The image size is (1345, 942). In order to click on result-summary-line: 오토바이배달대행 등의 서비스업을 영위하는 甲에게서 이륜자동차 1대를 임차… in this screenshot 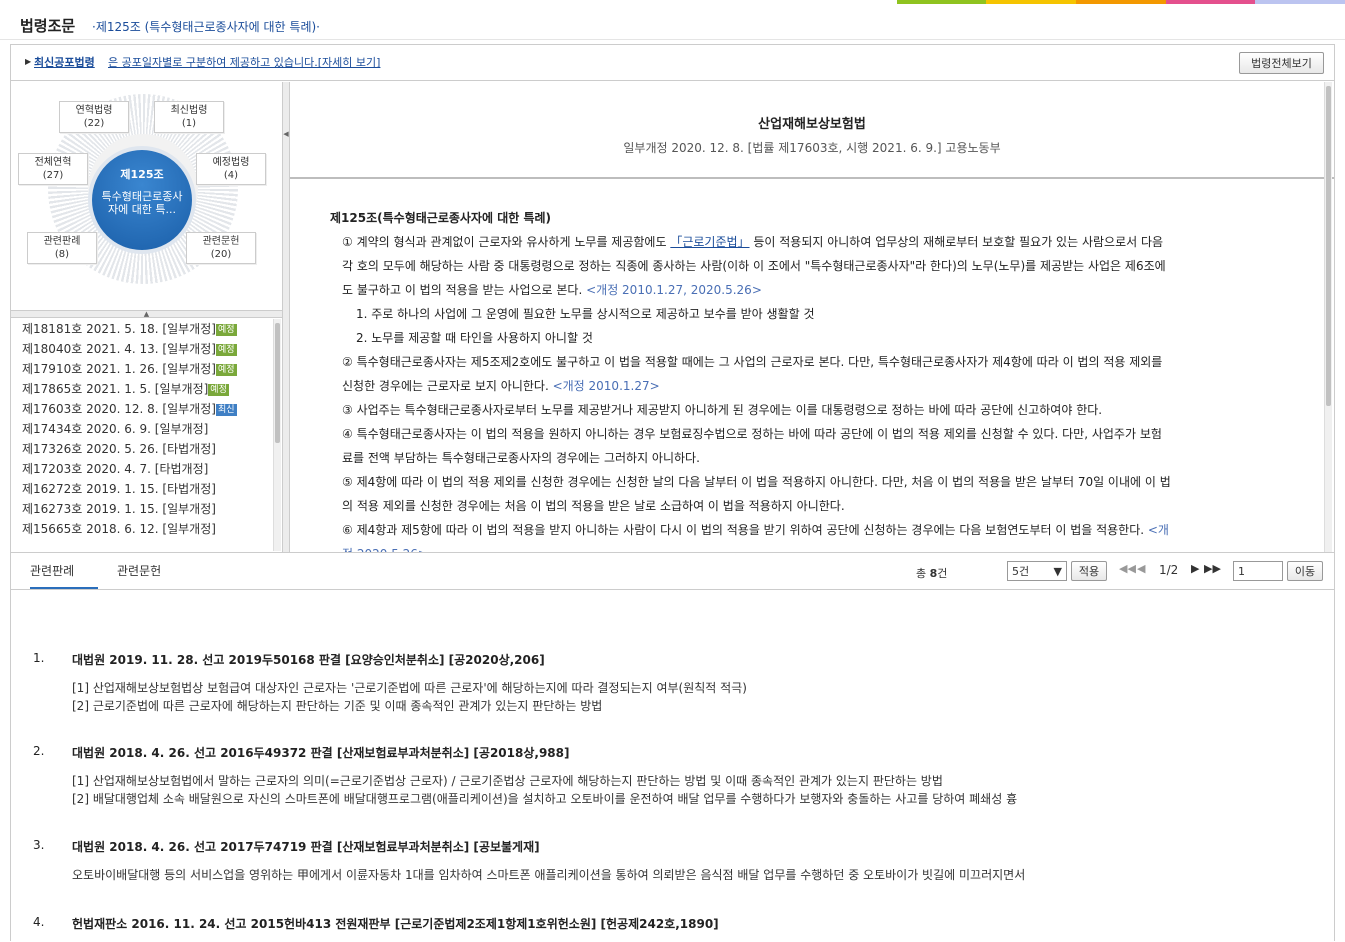, I will do `click(549, 875)`.